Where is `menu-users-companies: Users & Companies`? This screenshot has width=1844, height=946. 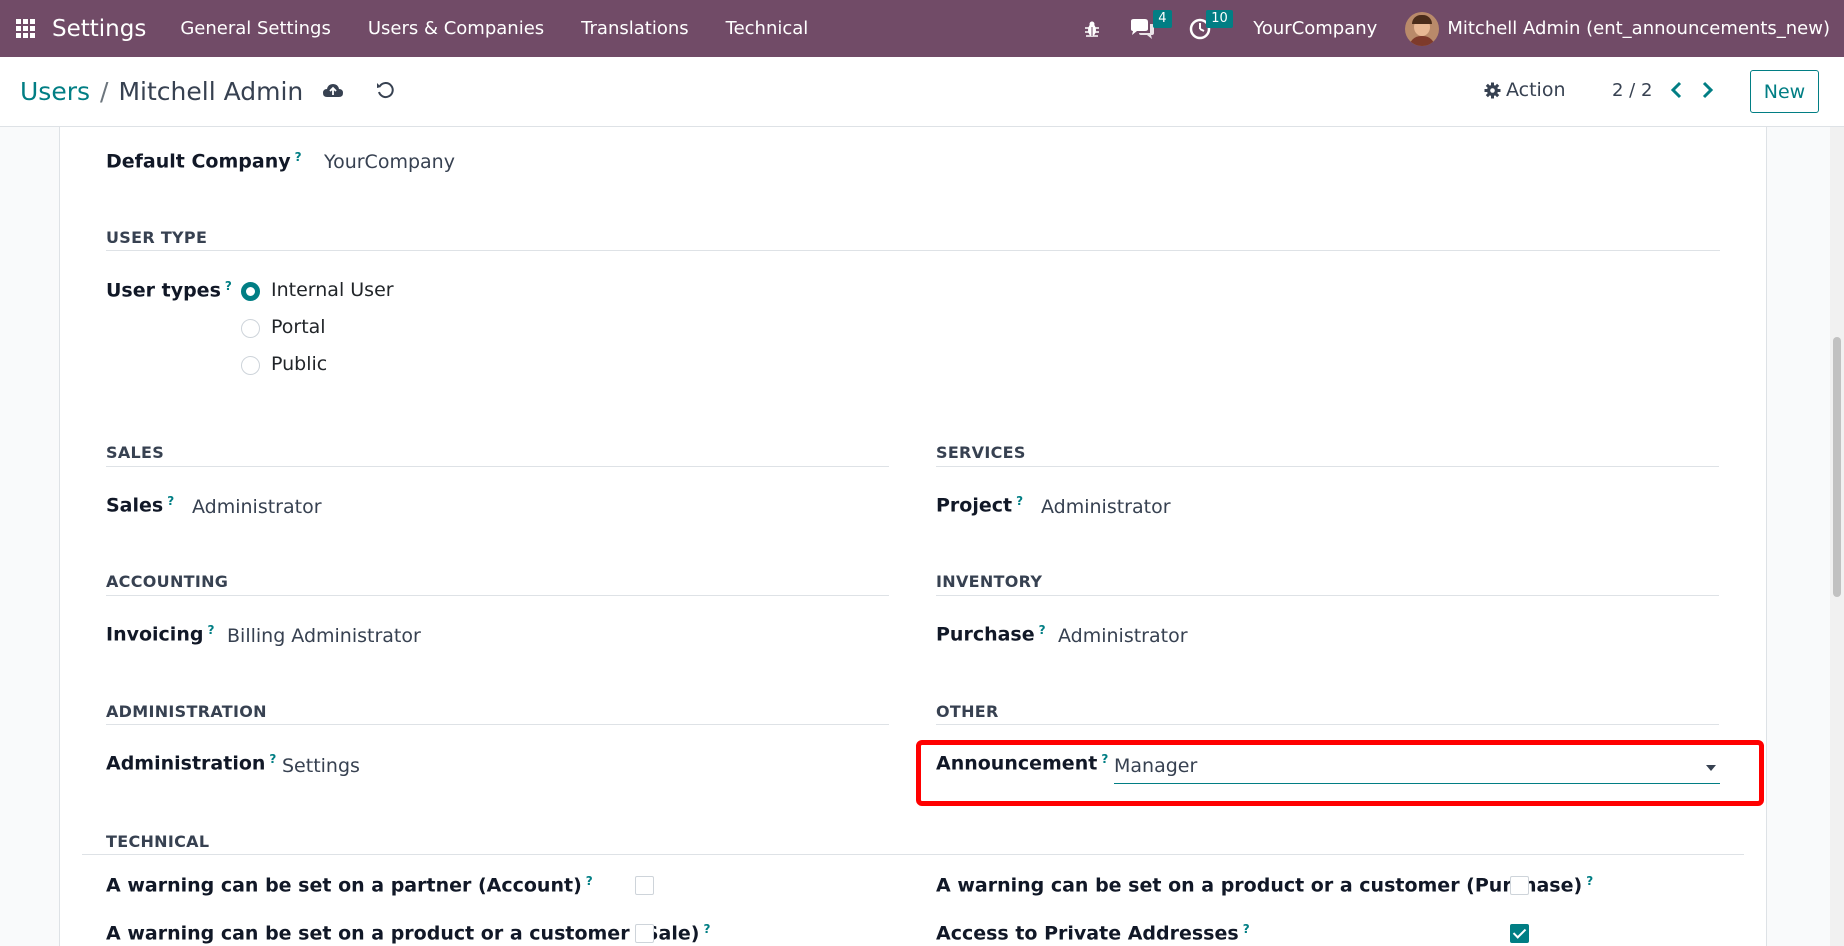
menu-users-companies: Users & Companies is located at coordinates (456, 28).